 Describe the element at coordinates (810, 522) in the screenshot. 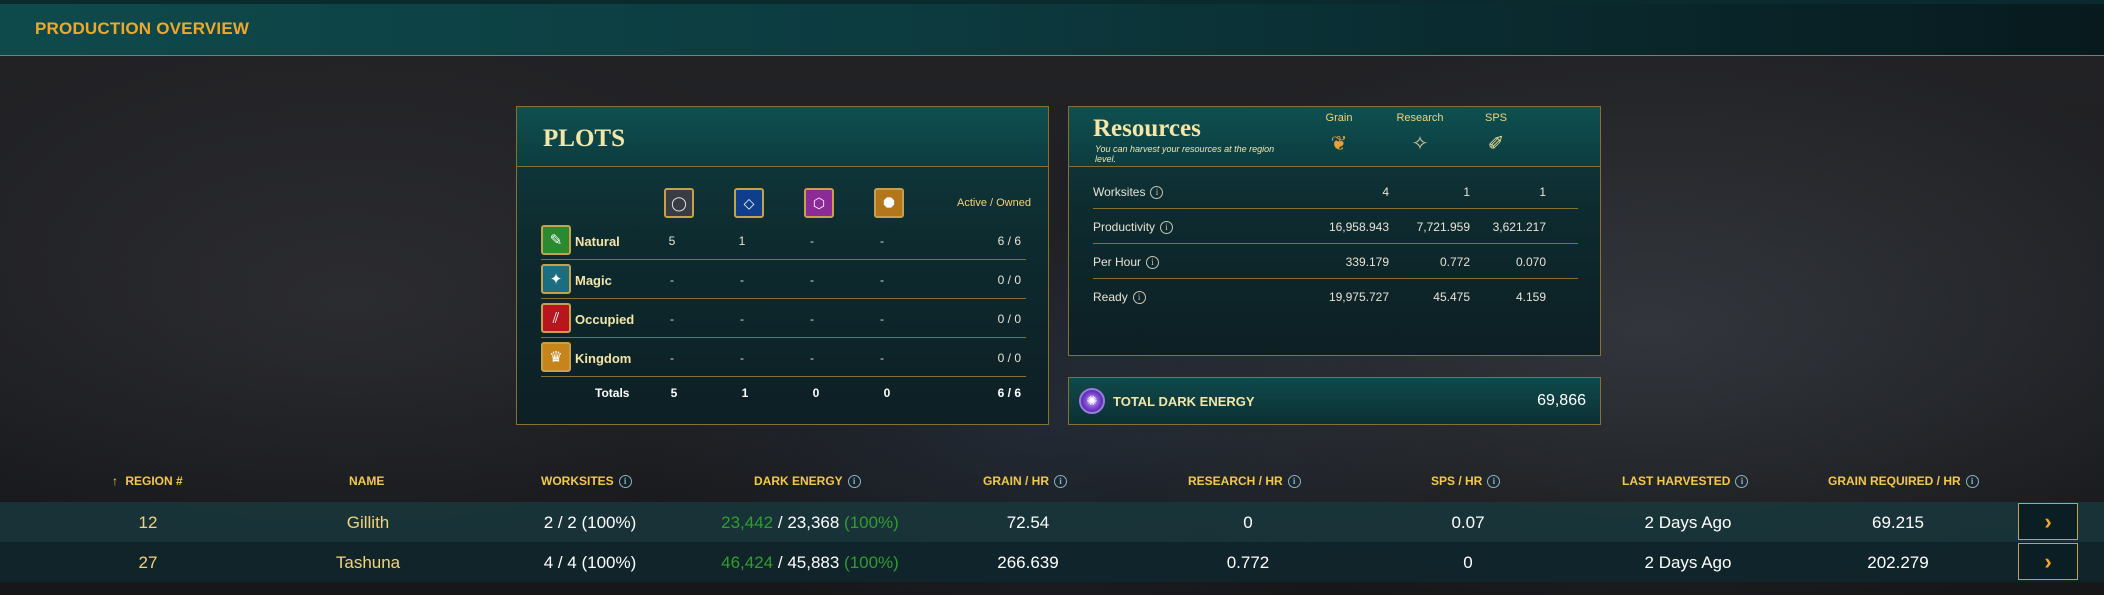

I see `dark-energy-value: 23,442 / 23,368 (100%)` at that location.